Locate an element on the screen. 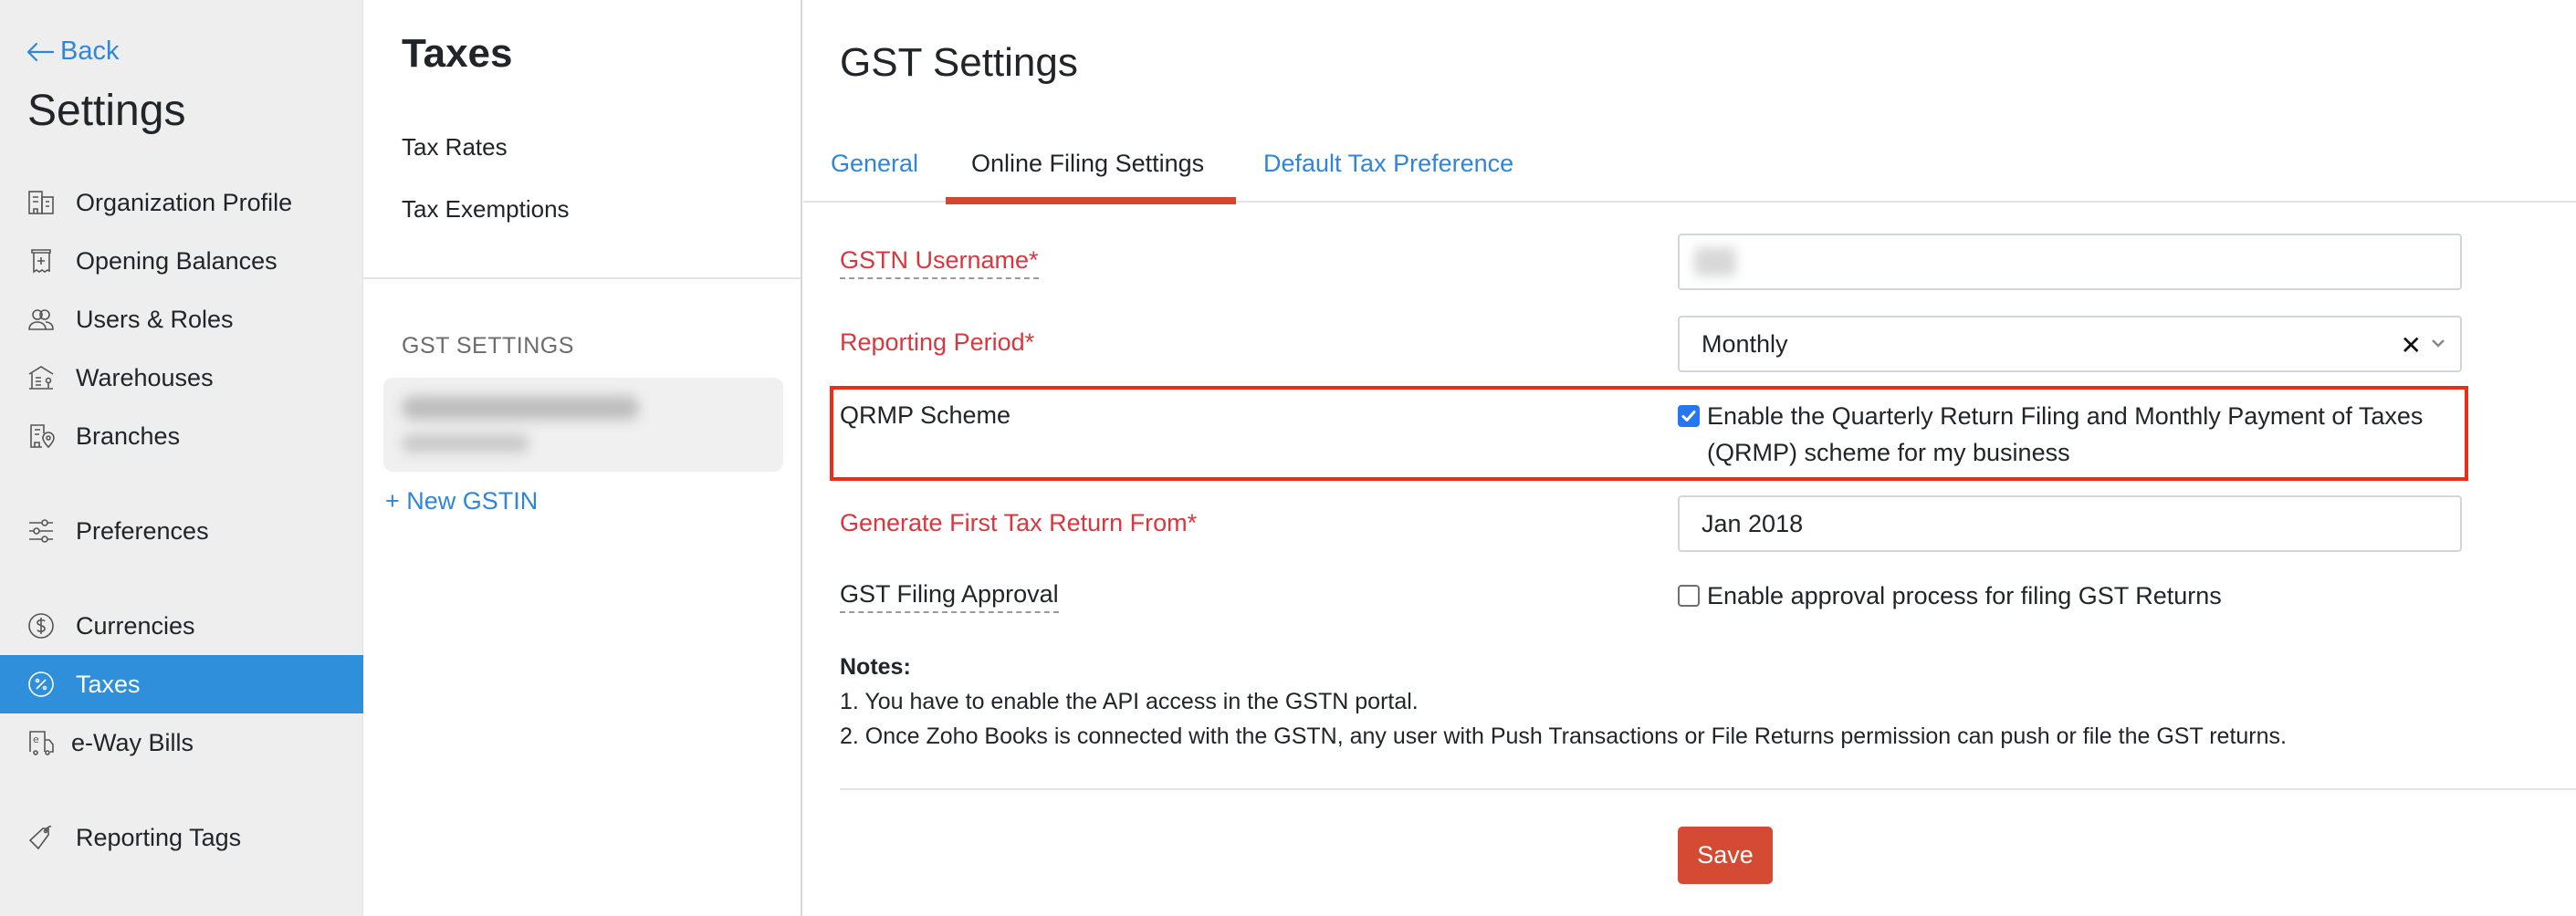  qrmp-scheme-label: QRMP Scheme is located at coordinates (926, 415).